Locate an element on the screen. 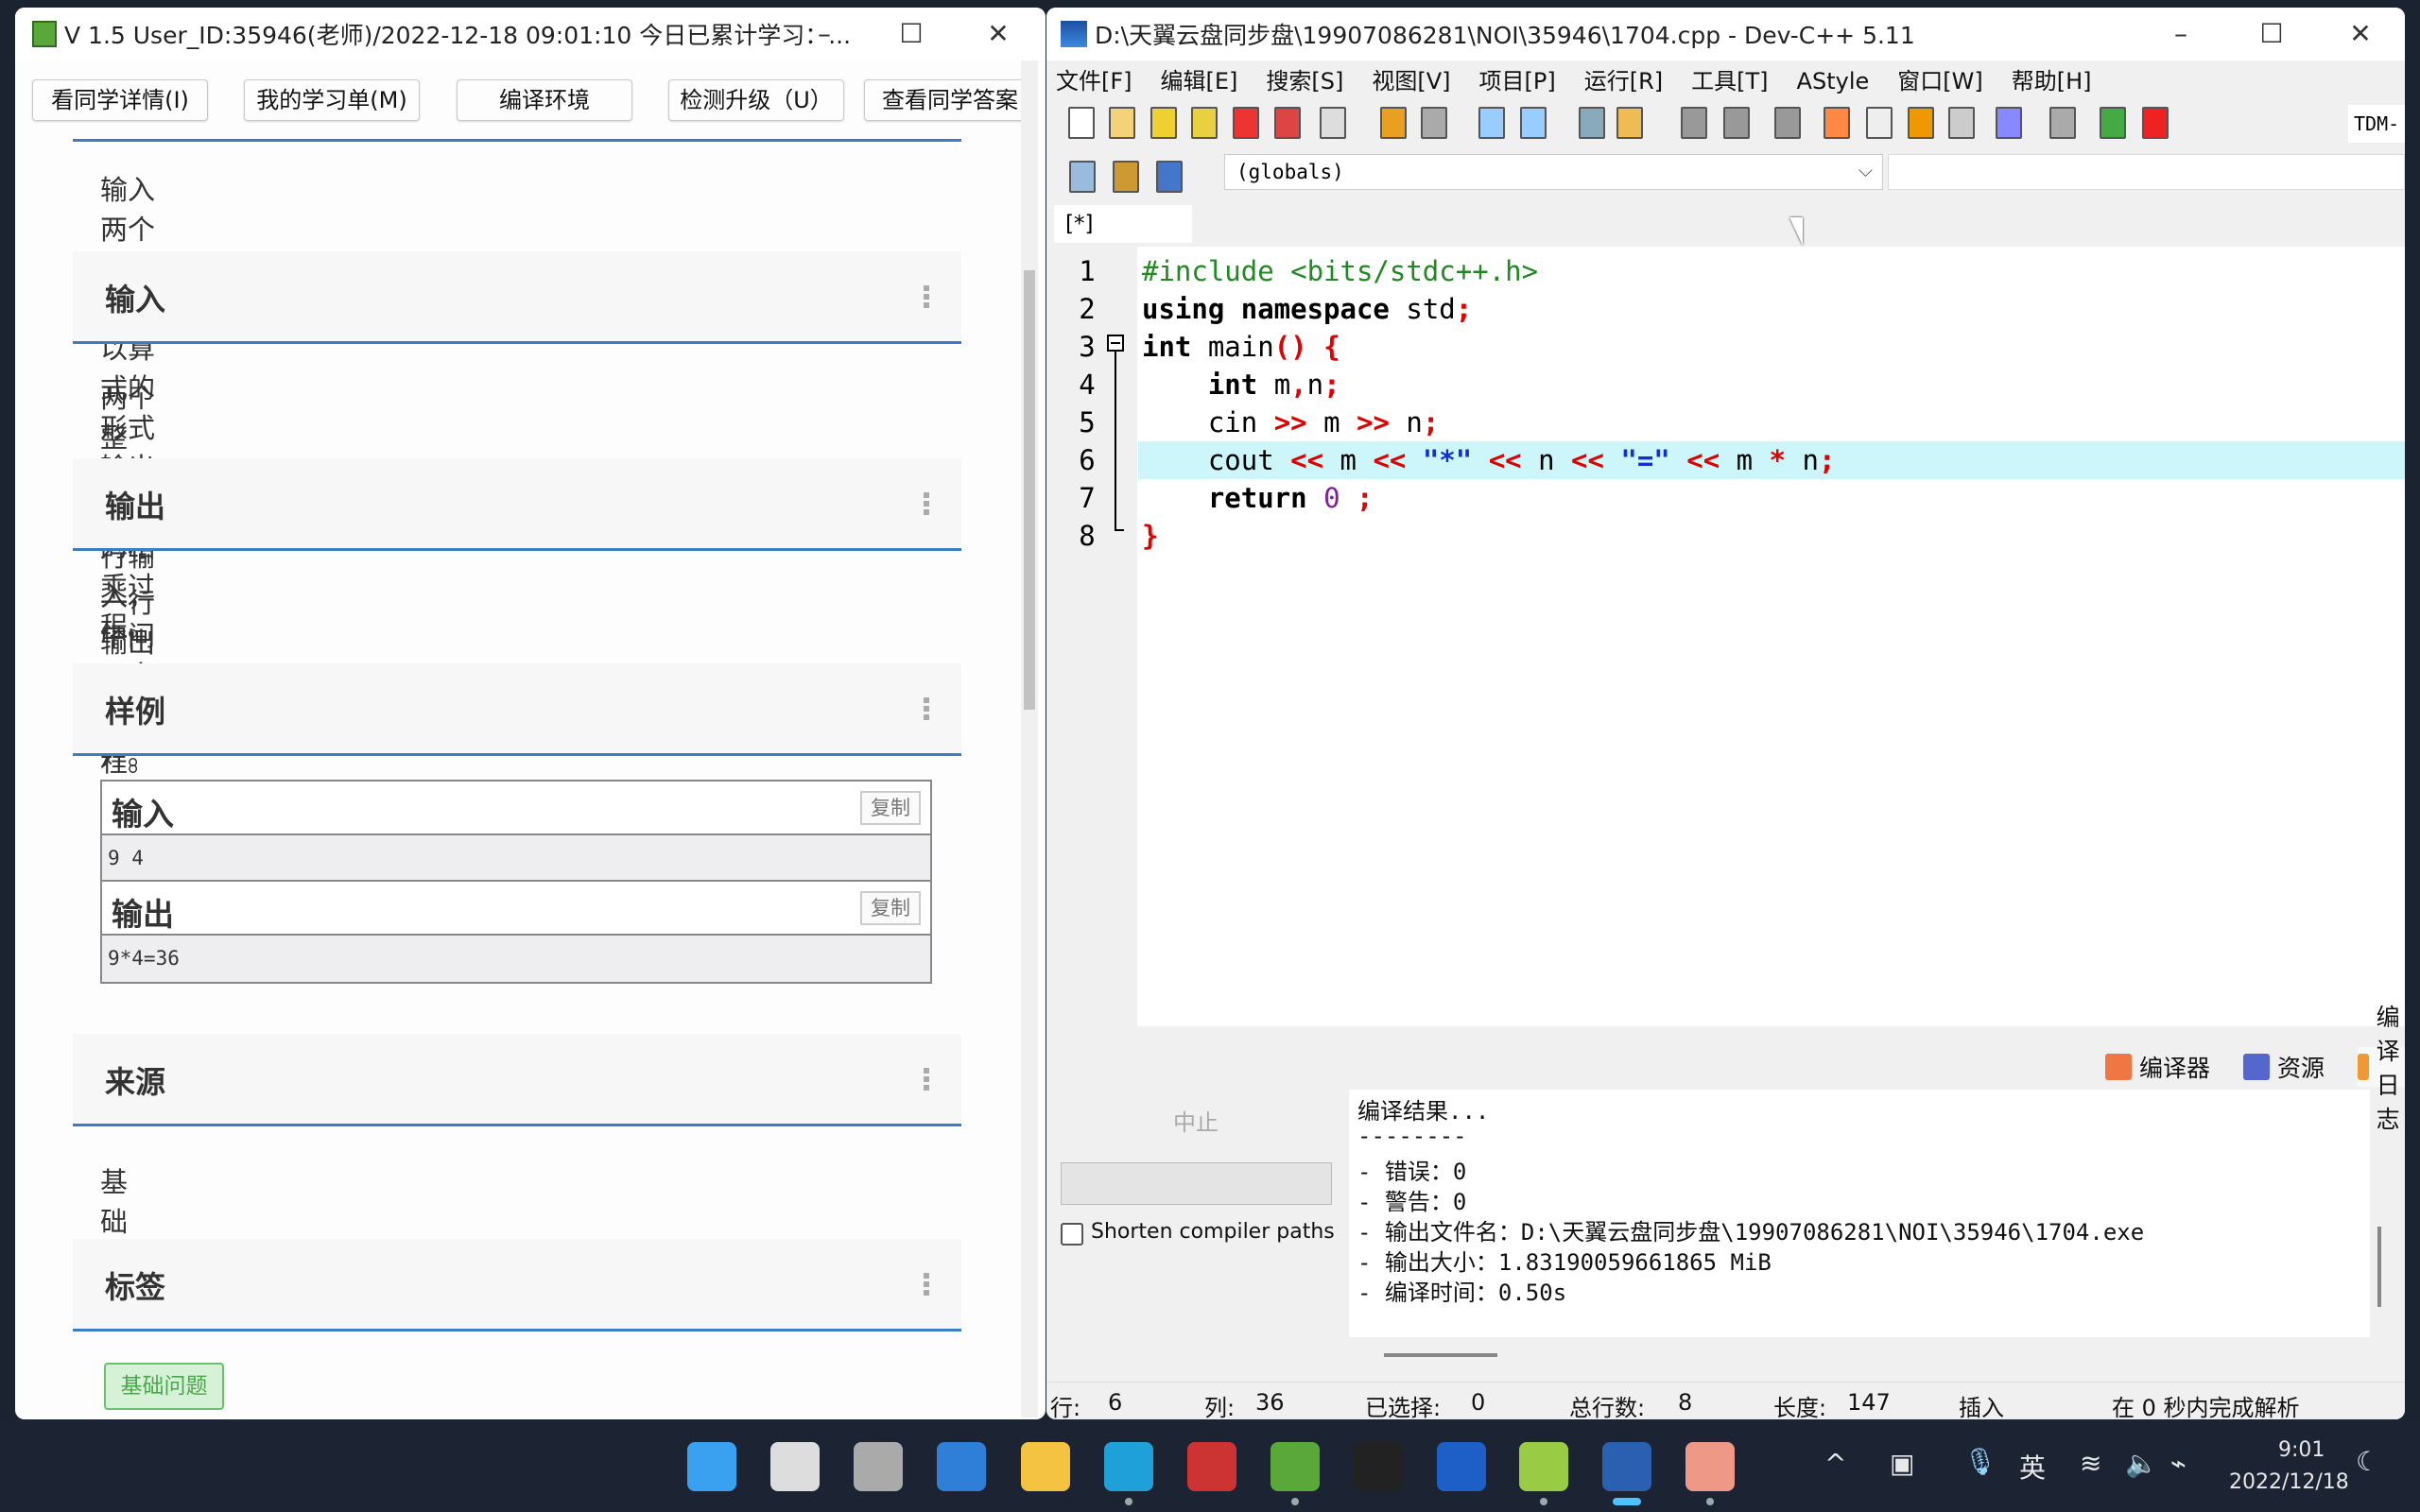  section-tags-header: 标签 is located at coordinates (517, 1285).